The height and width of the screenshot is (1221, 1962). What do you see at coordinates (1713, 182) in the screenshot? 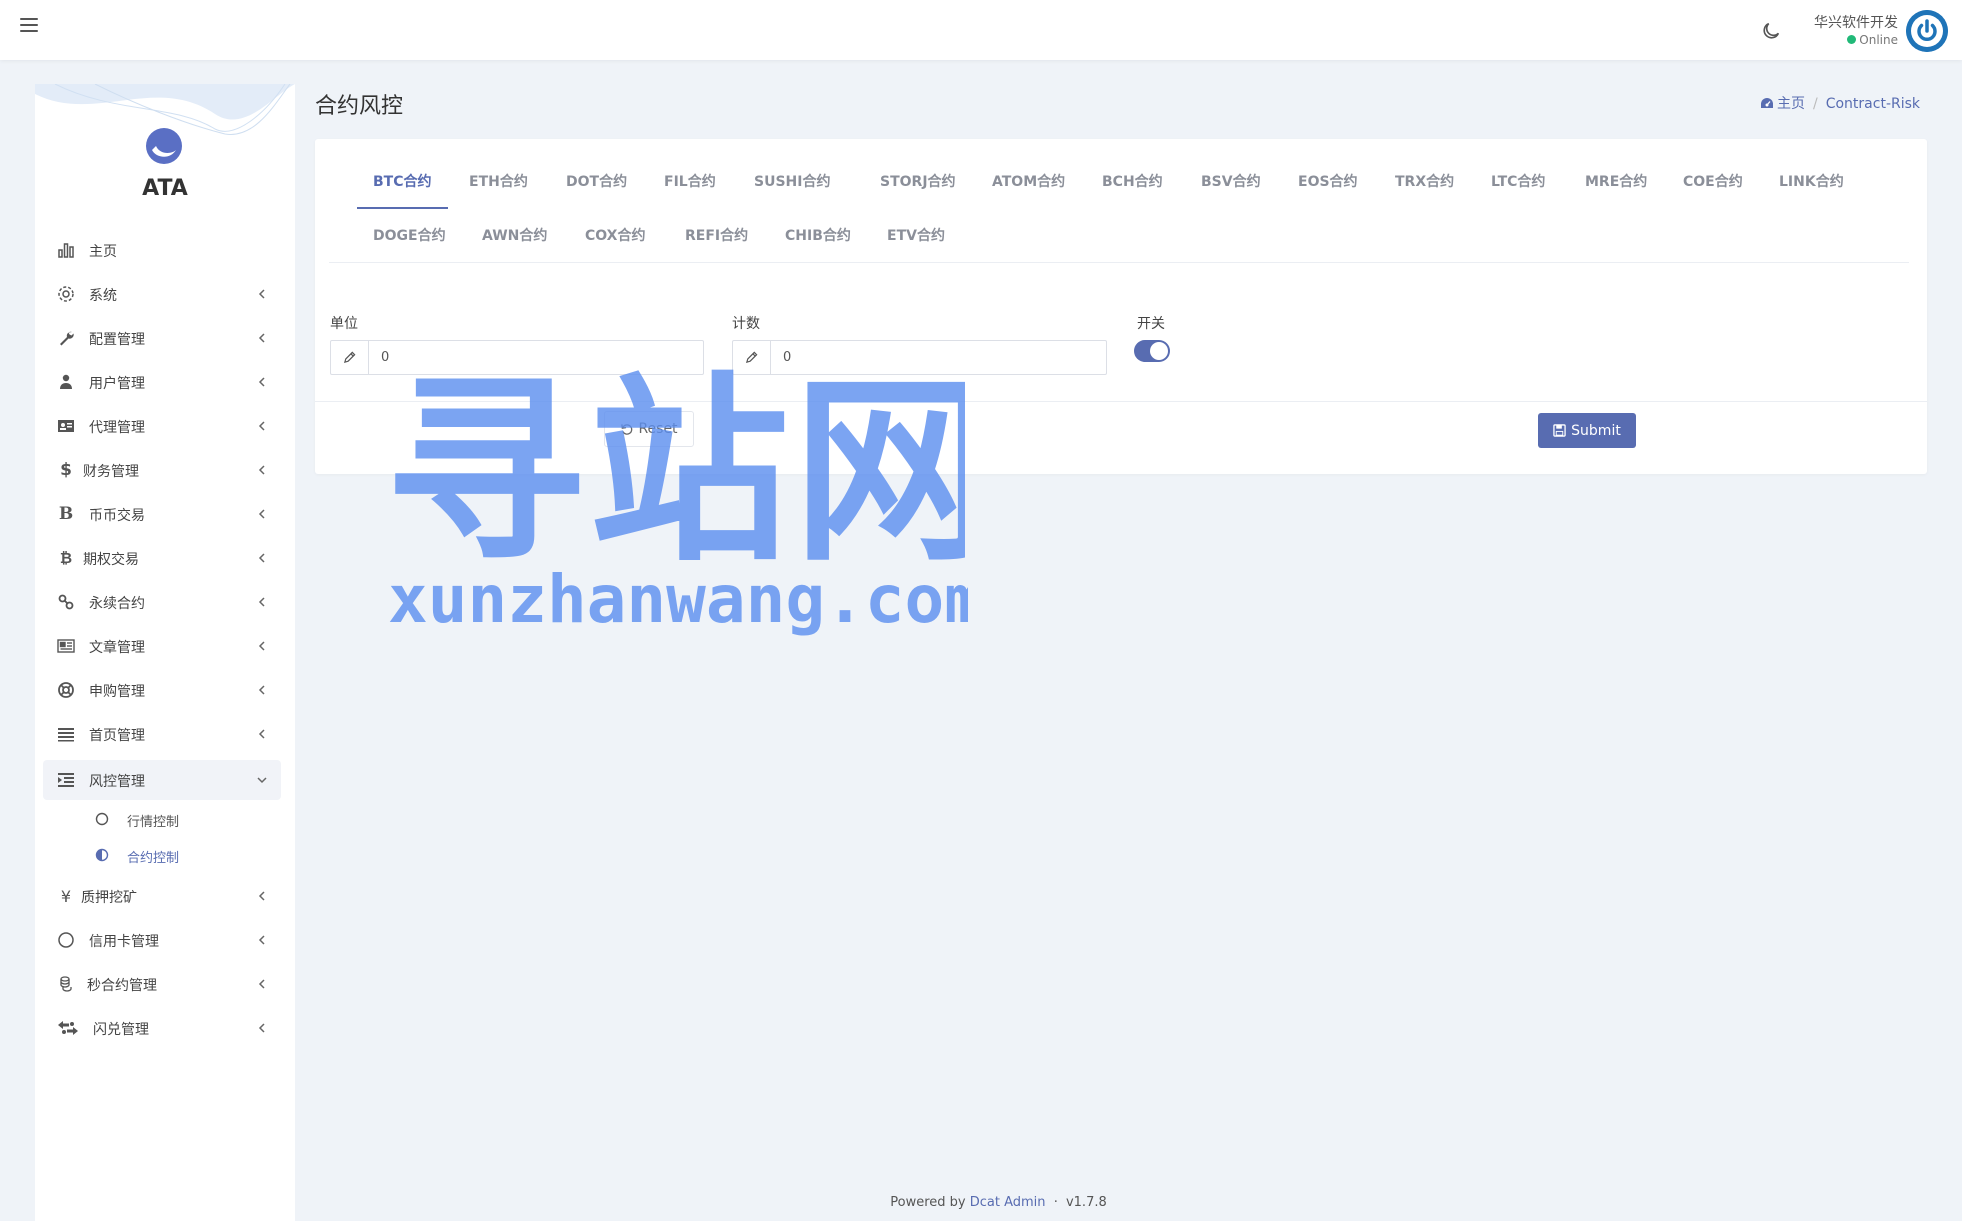
I see `tab-coe: COE合约` at bounding box center [1713, 182].